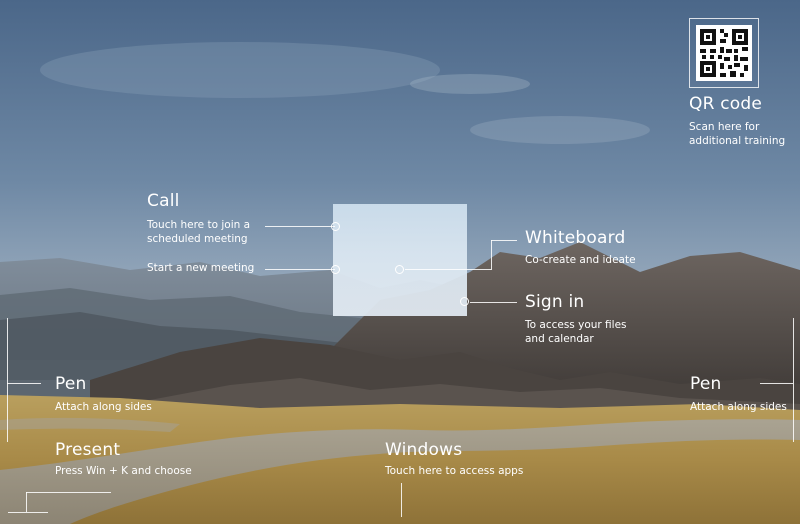 The width and height of the screenshot is (800, 524). Describe the element at coordinates (200, 268) in the screenshot. I see `call-new-meeting: Start a new meeting` at that location.